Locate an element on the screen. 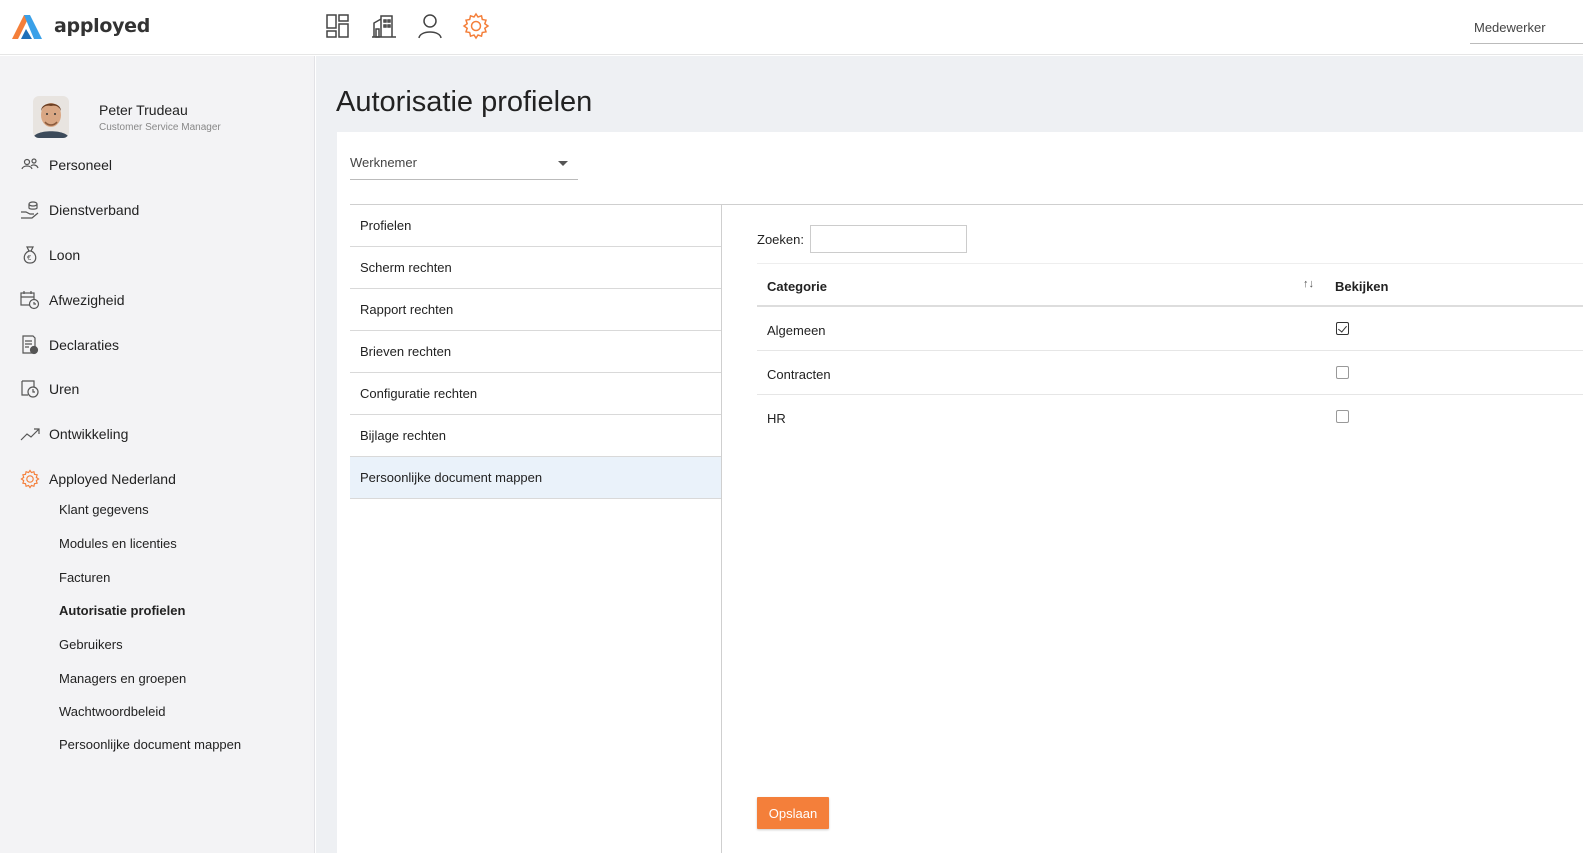 The height and width of the screenshot is (853, 1583). sidebar-item-uren: Uren is located at coordinates (49, 389).